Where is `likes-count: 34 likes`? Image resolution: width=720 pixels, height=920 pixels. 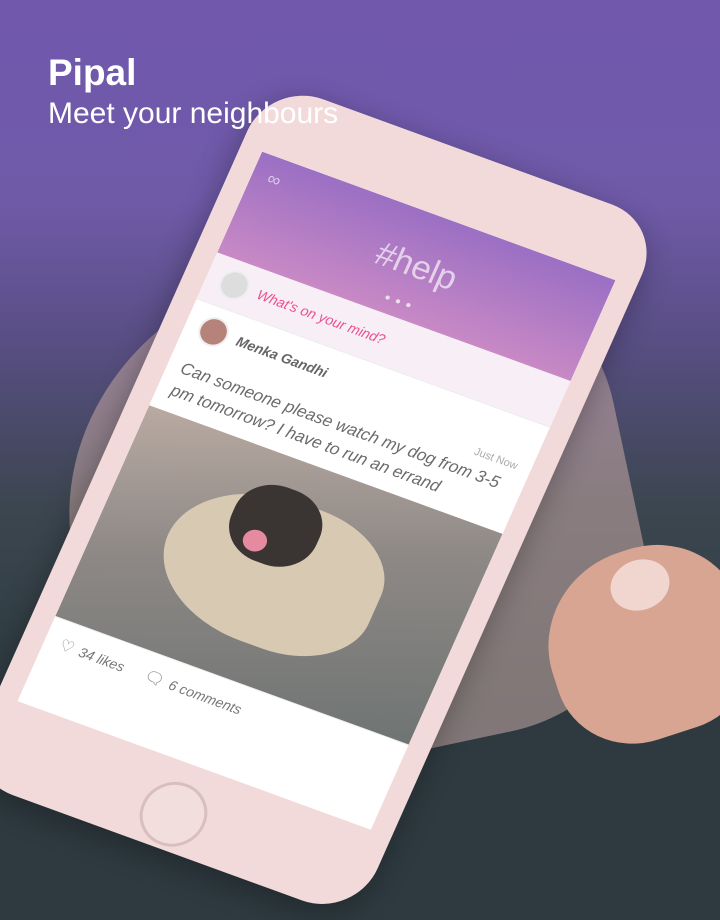 likes-count: 34 likes is located at coordinates (102, 659).